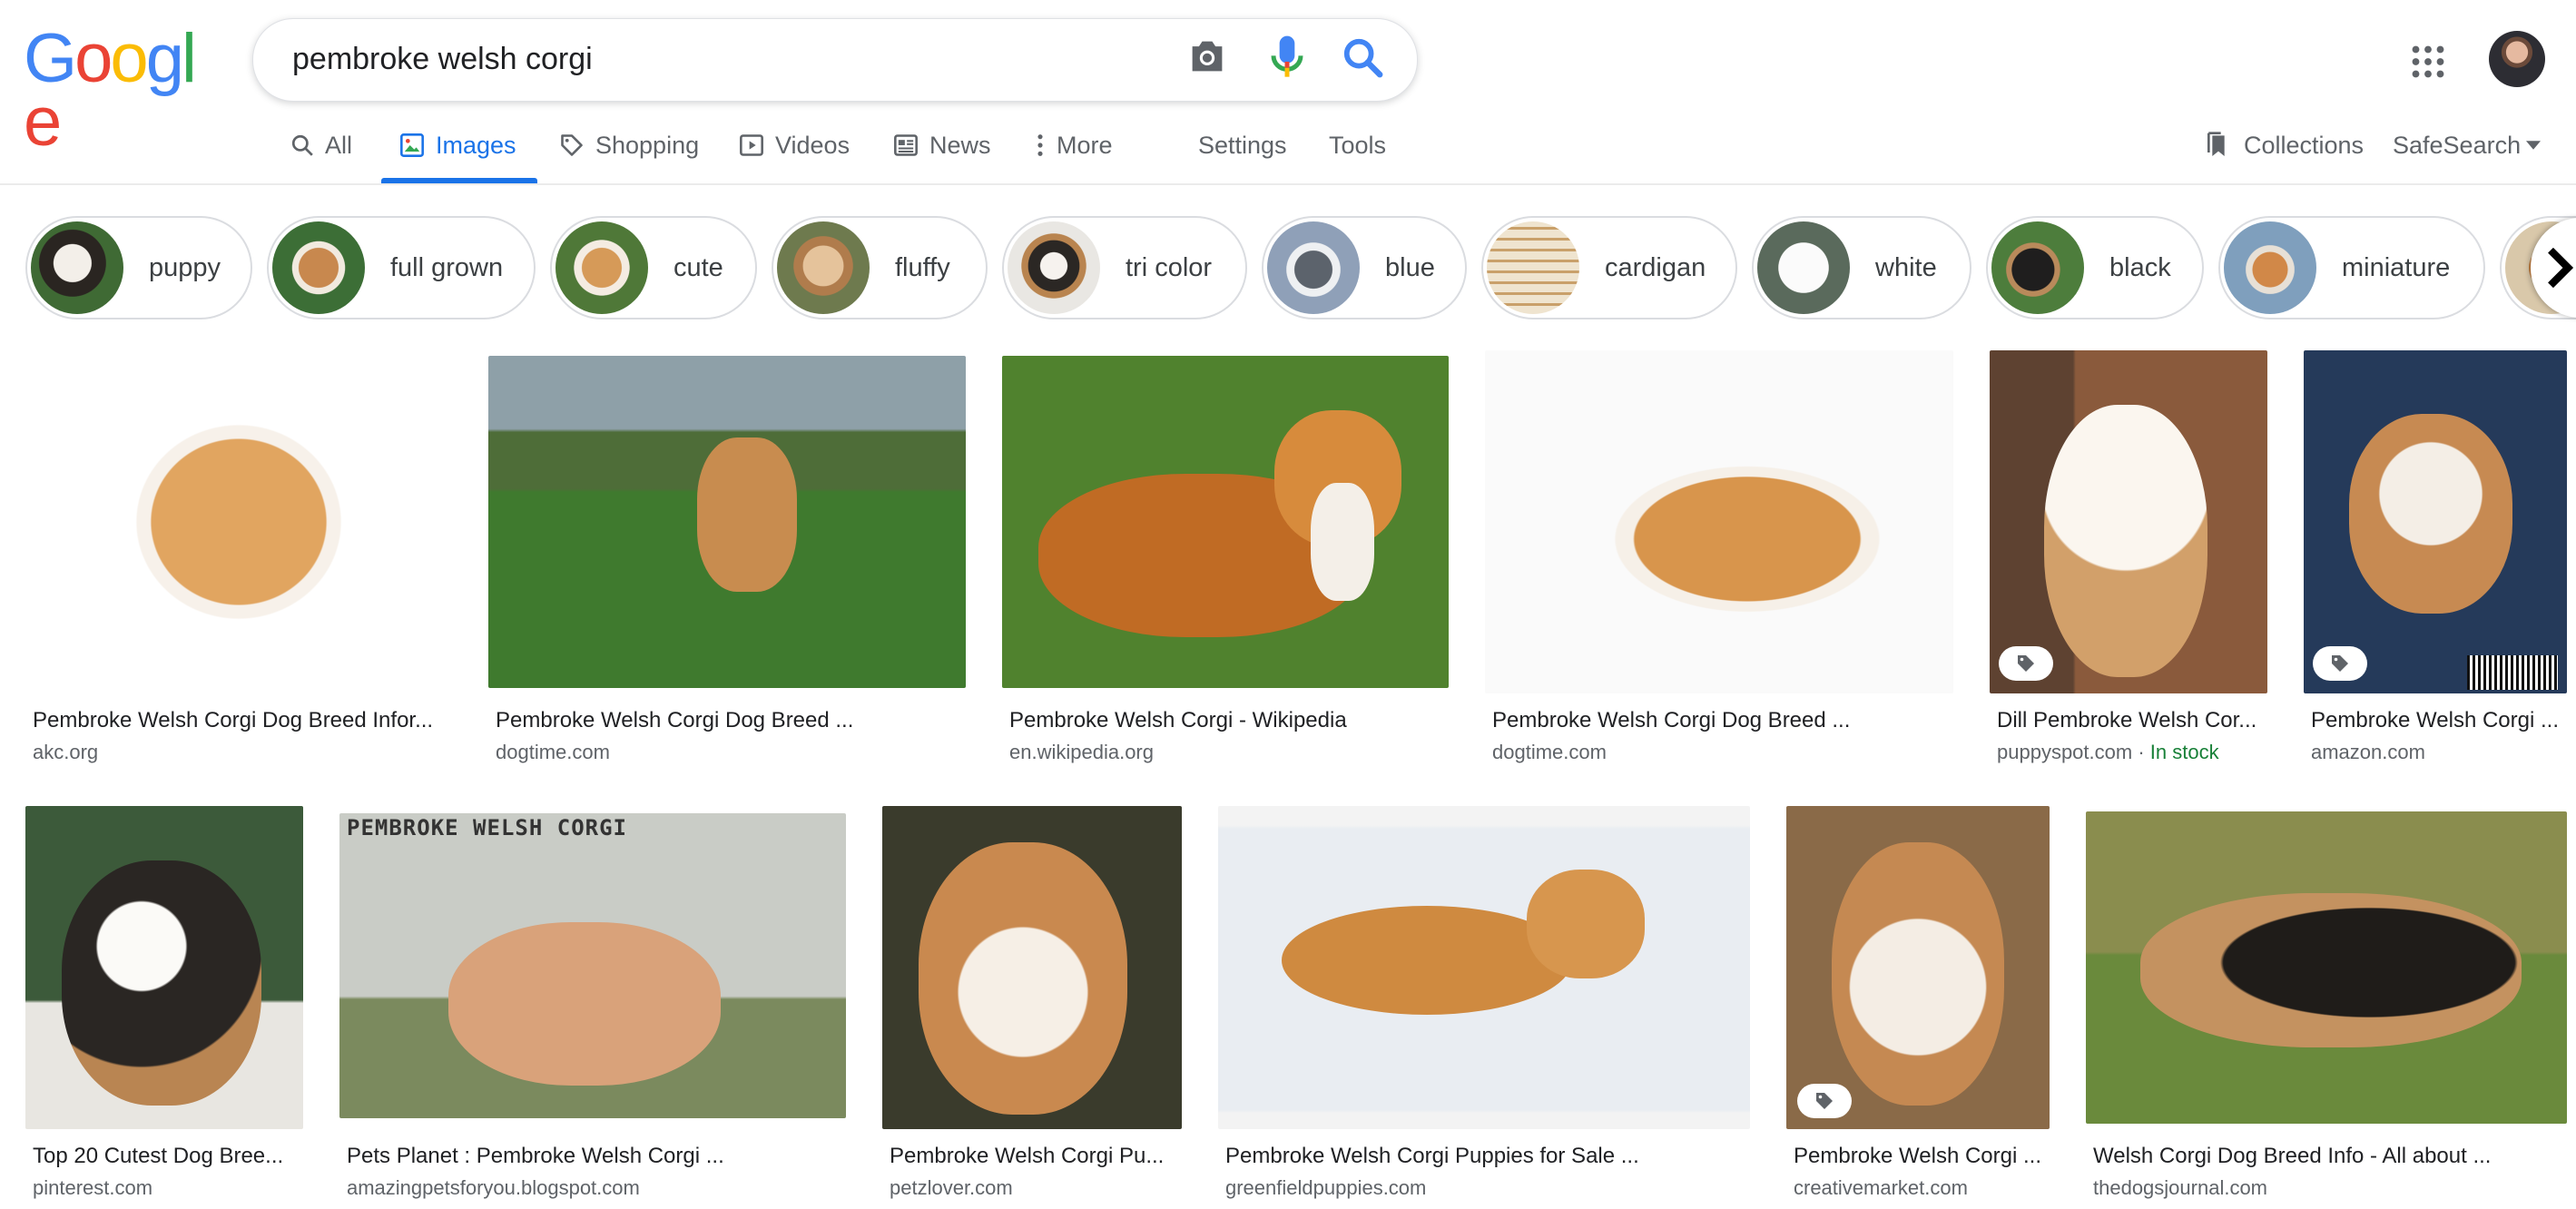 Image resolution: width=2576 pixels, height=1209 pixels. Describe the element at coordinates (1085, 145) in the screenshot. I see `tab-label: More` at that location.